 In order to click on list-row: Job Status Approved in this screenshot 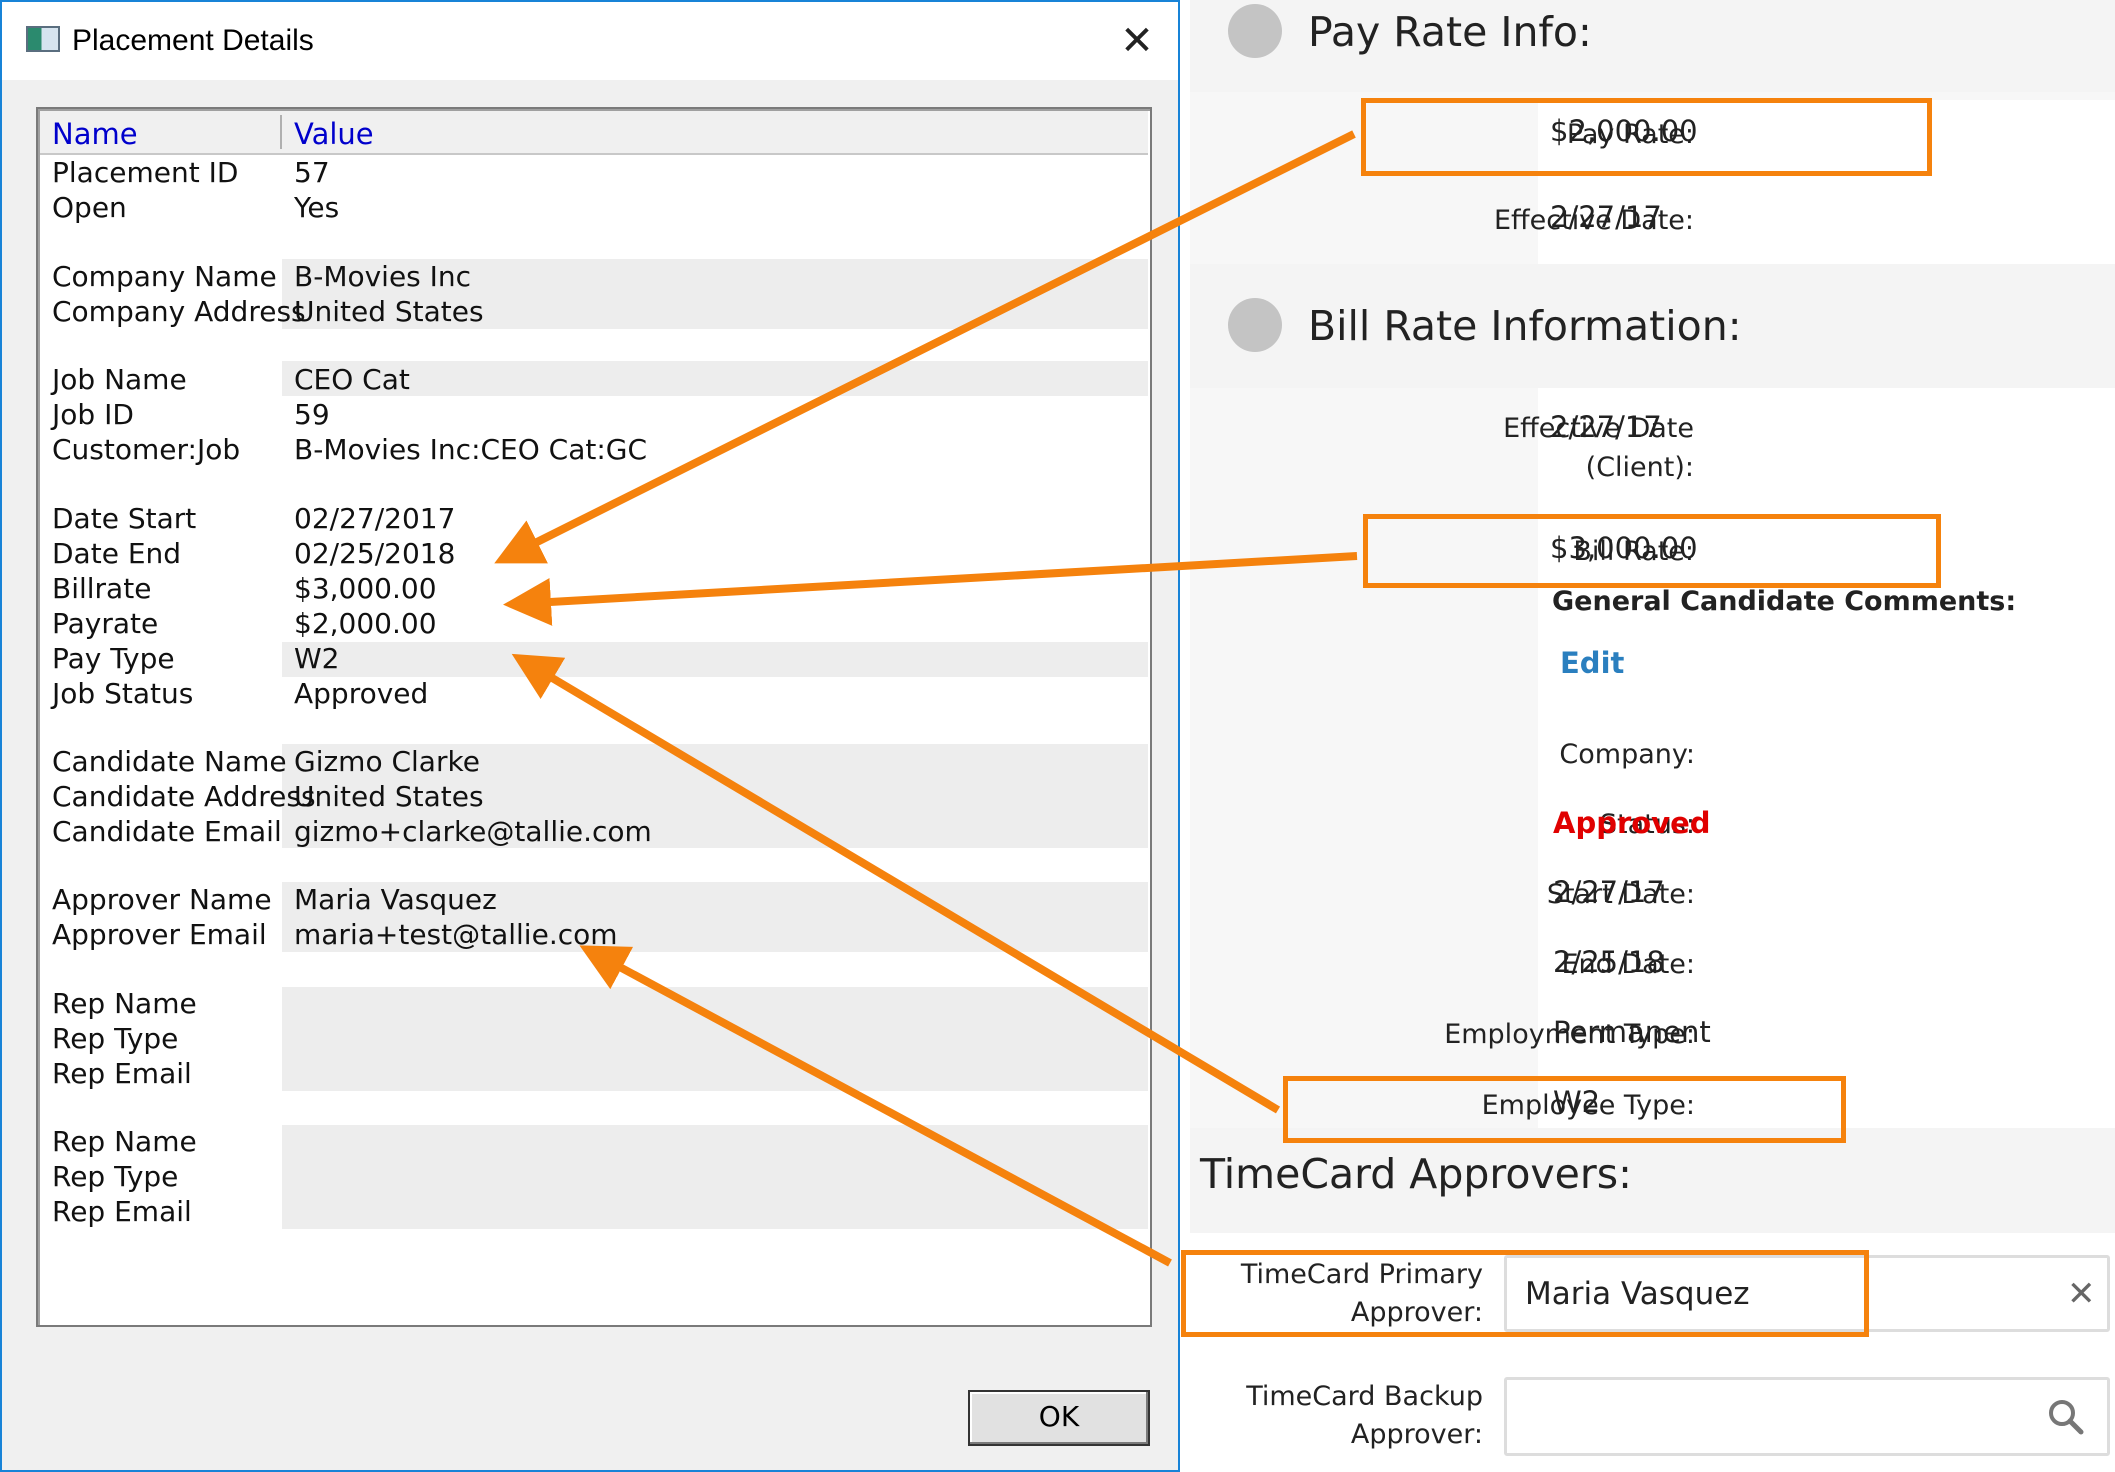, I will do `click(594, 693)`.